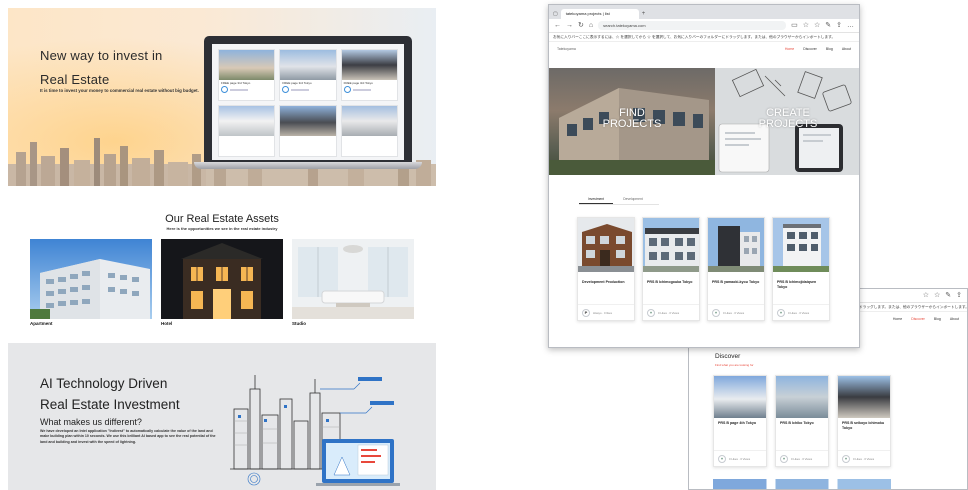  I want to click on laptop-card: FREE page 3rd Tokyo, so click(308, 75).